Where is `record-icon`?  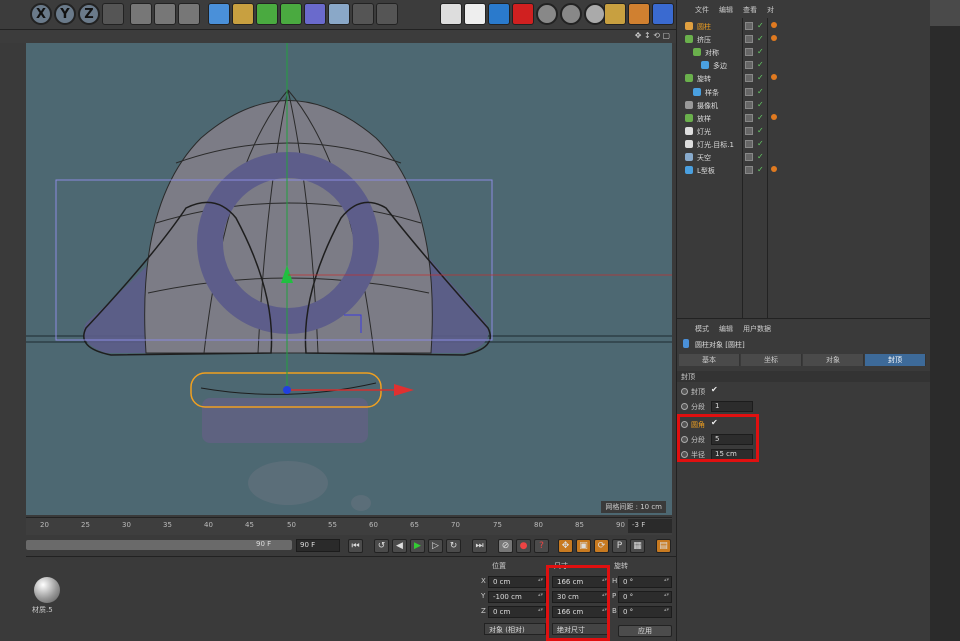
record-icon is located at coordinates (523, 14).